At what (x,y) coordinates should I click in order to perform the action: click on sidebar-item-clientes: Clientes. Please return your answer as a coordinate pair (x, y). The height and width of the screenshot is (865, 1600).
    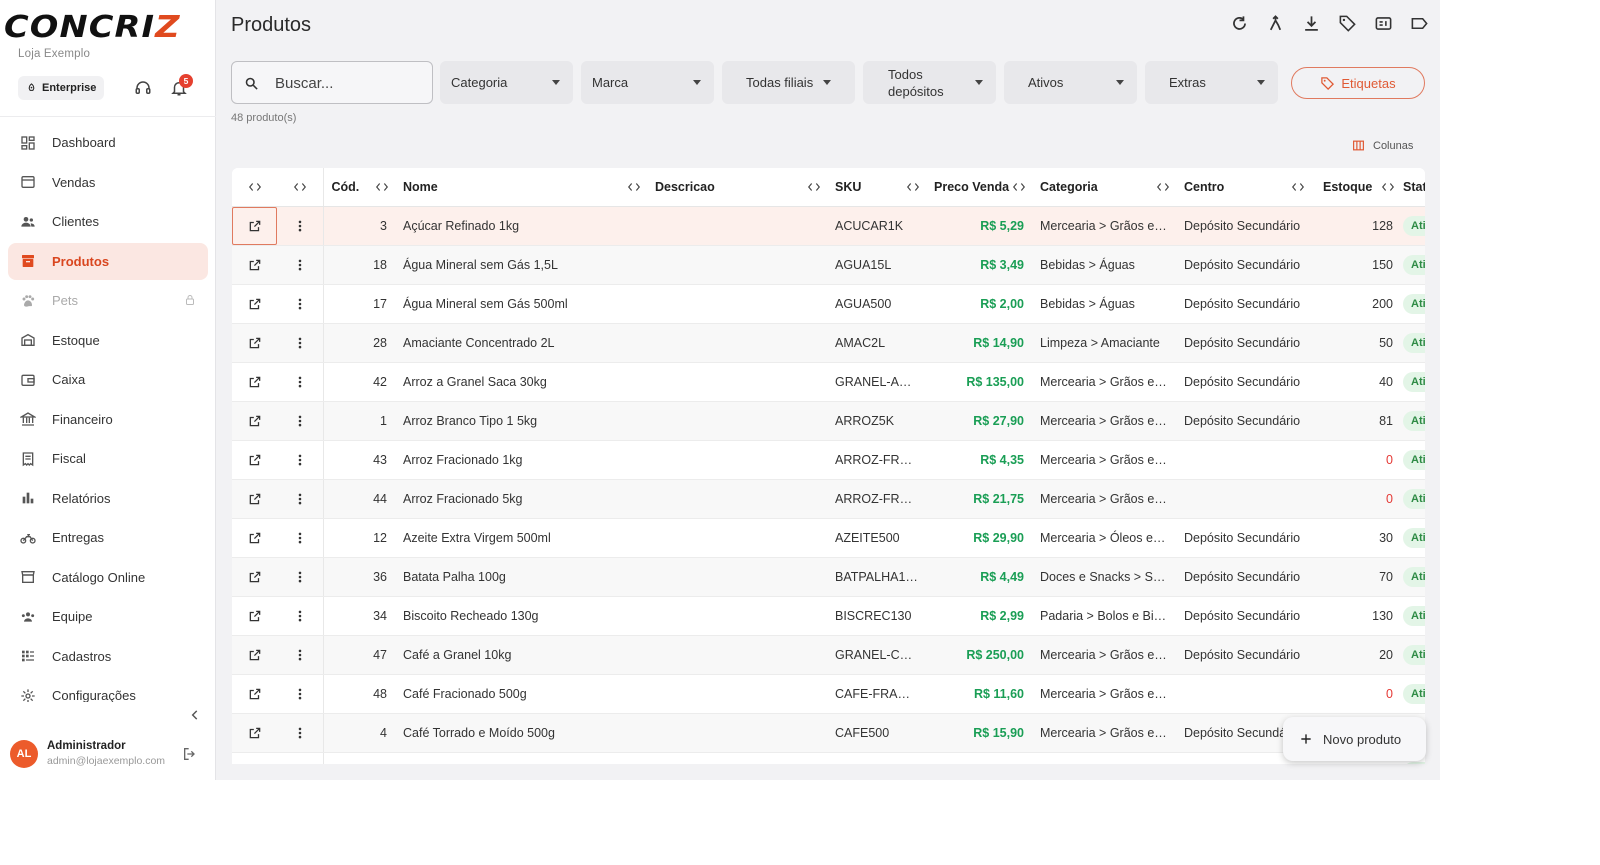
    Looking at the image, I should click on (108, 221).